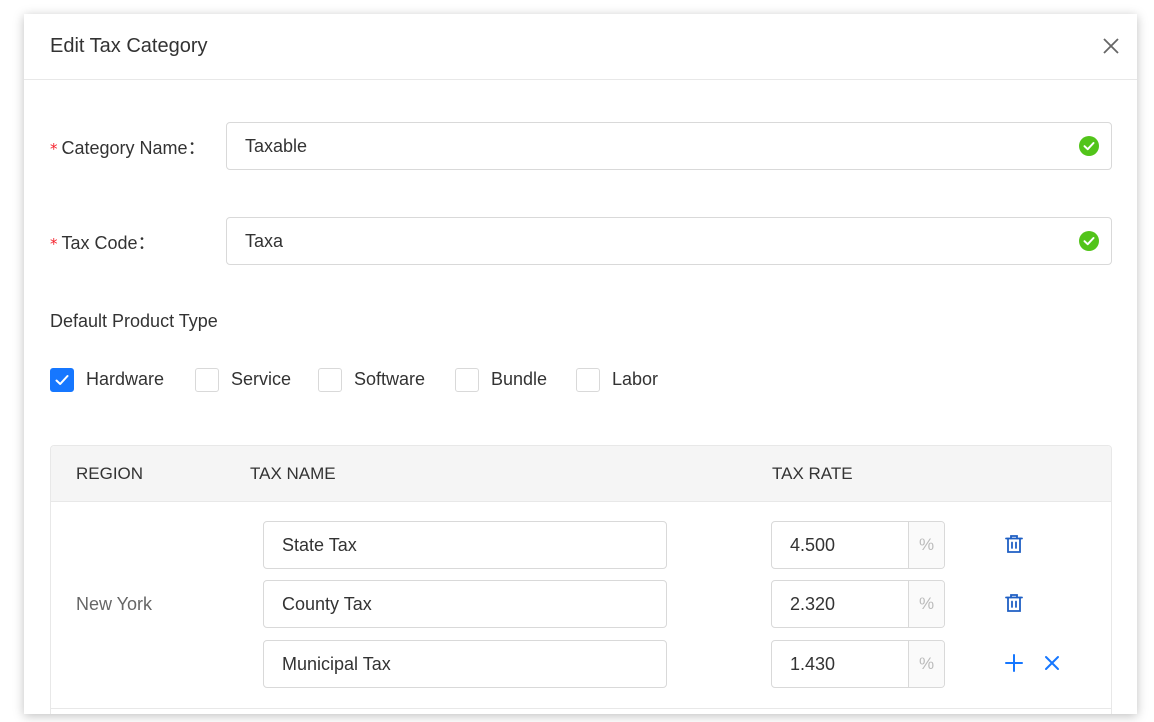 This screenshot has width=1154, height=722. What do you see at coordinates (128, 148) in the screenshot?
I see `category-name-label: * Category Name：` at bounding box center [128, 148].